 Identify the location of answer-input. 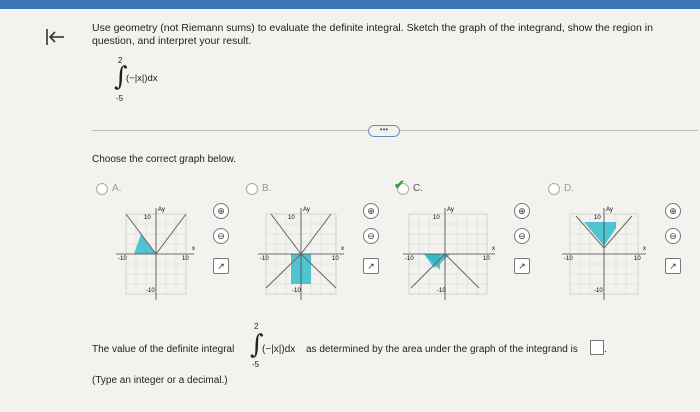
(597, 347).